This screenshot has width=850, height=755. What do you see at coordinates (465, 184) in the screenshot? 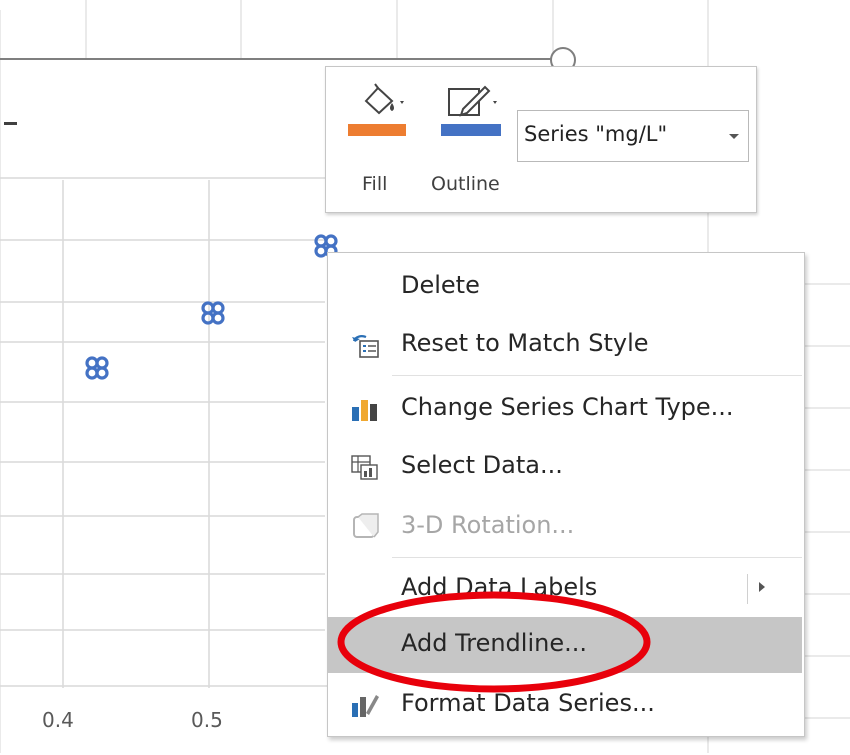
I see `outline-label: Outline` at bounding box center [465, 184].